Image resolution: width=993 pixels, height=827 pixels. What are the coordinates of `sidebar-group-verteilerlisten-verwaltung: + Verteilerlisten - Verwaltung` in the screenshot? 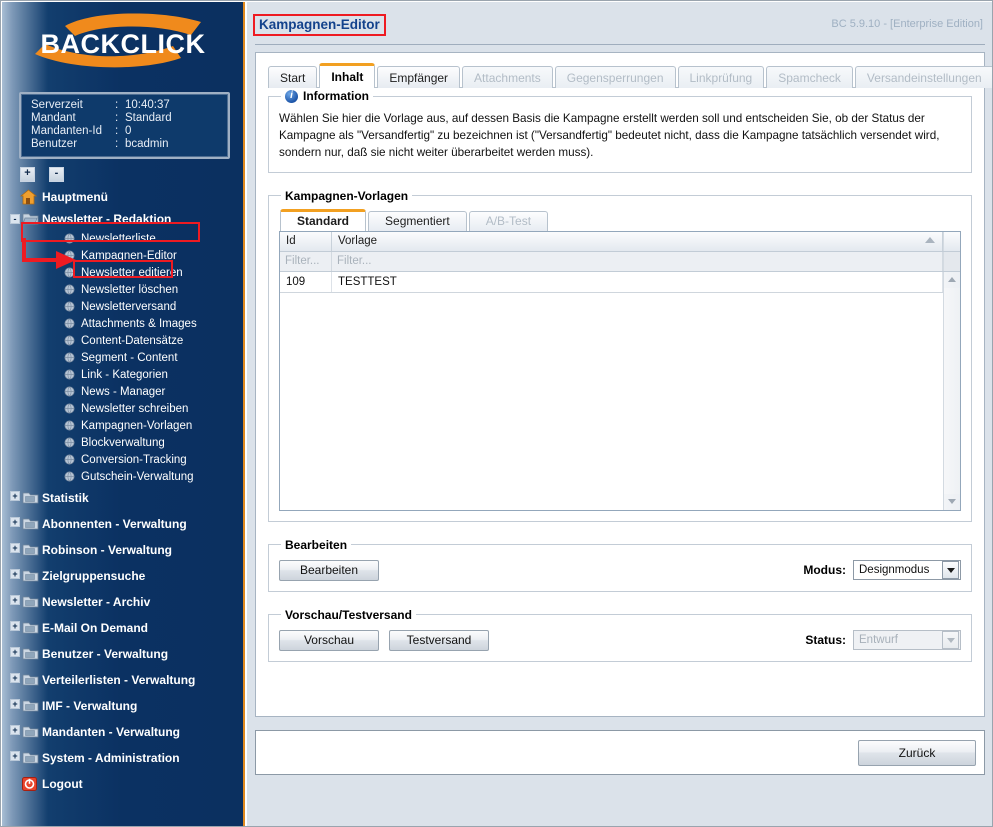 It's located at (122, 680).